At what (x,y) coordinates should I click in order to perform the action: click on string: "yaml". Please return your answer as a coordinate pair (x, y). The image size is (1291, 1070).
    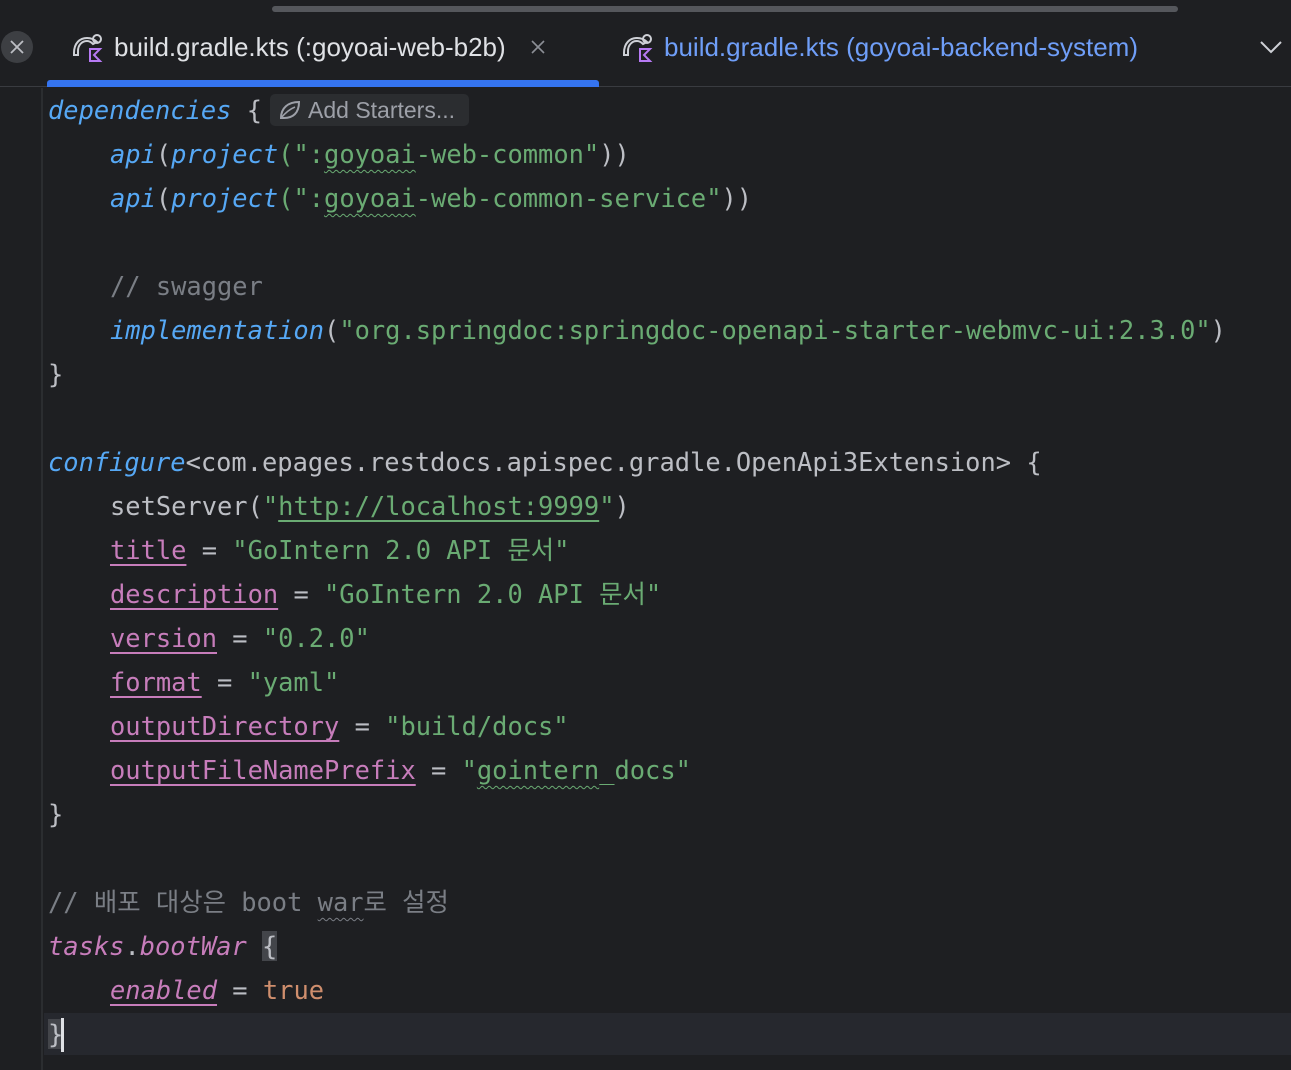
    Looking at the image, I should click on (293, 682).